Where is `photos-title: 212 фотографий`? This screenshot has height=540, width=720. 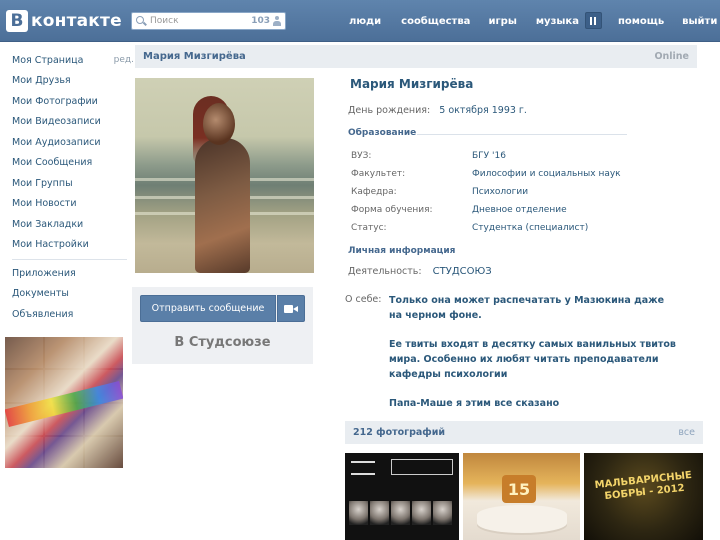
photos-title: 212 фотографий is located at coordinates (399, 432).